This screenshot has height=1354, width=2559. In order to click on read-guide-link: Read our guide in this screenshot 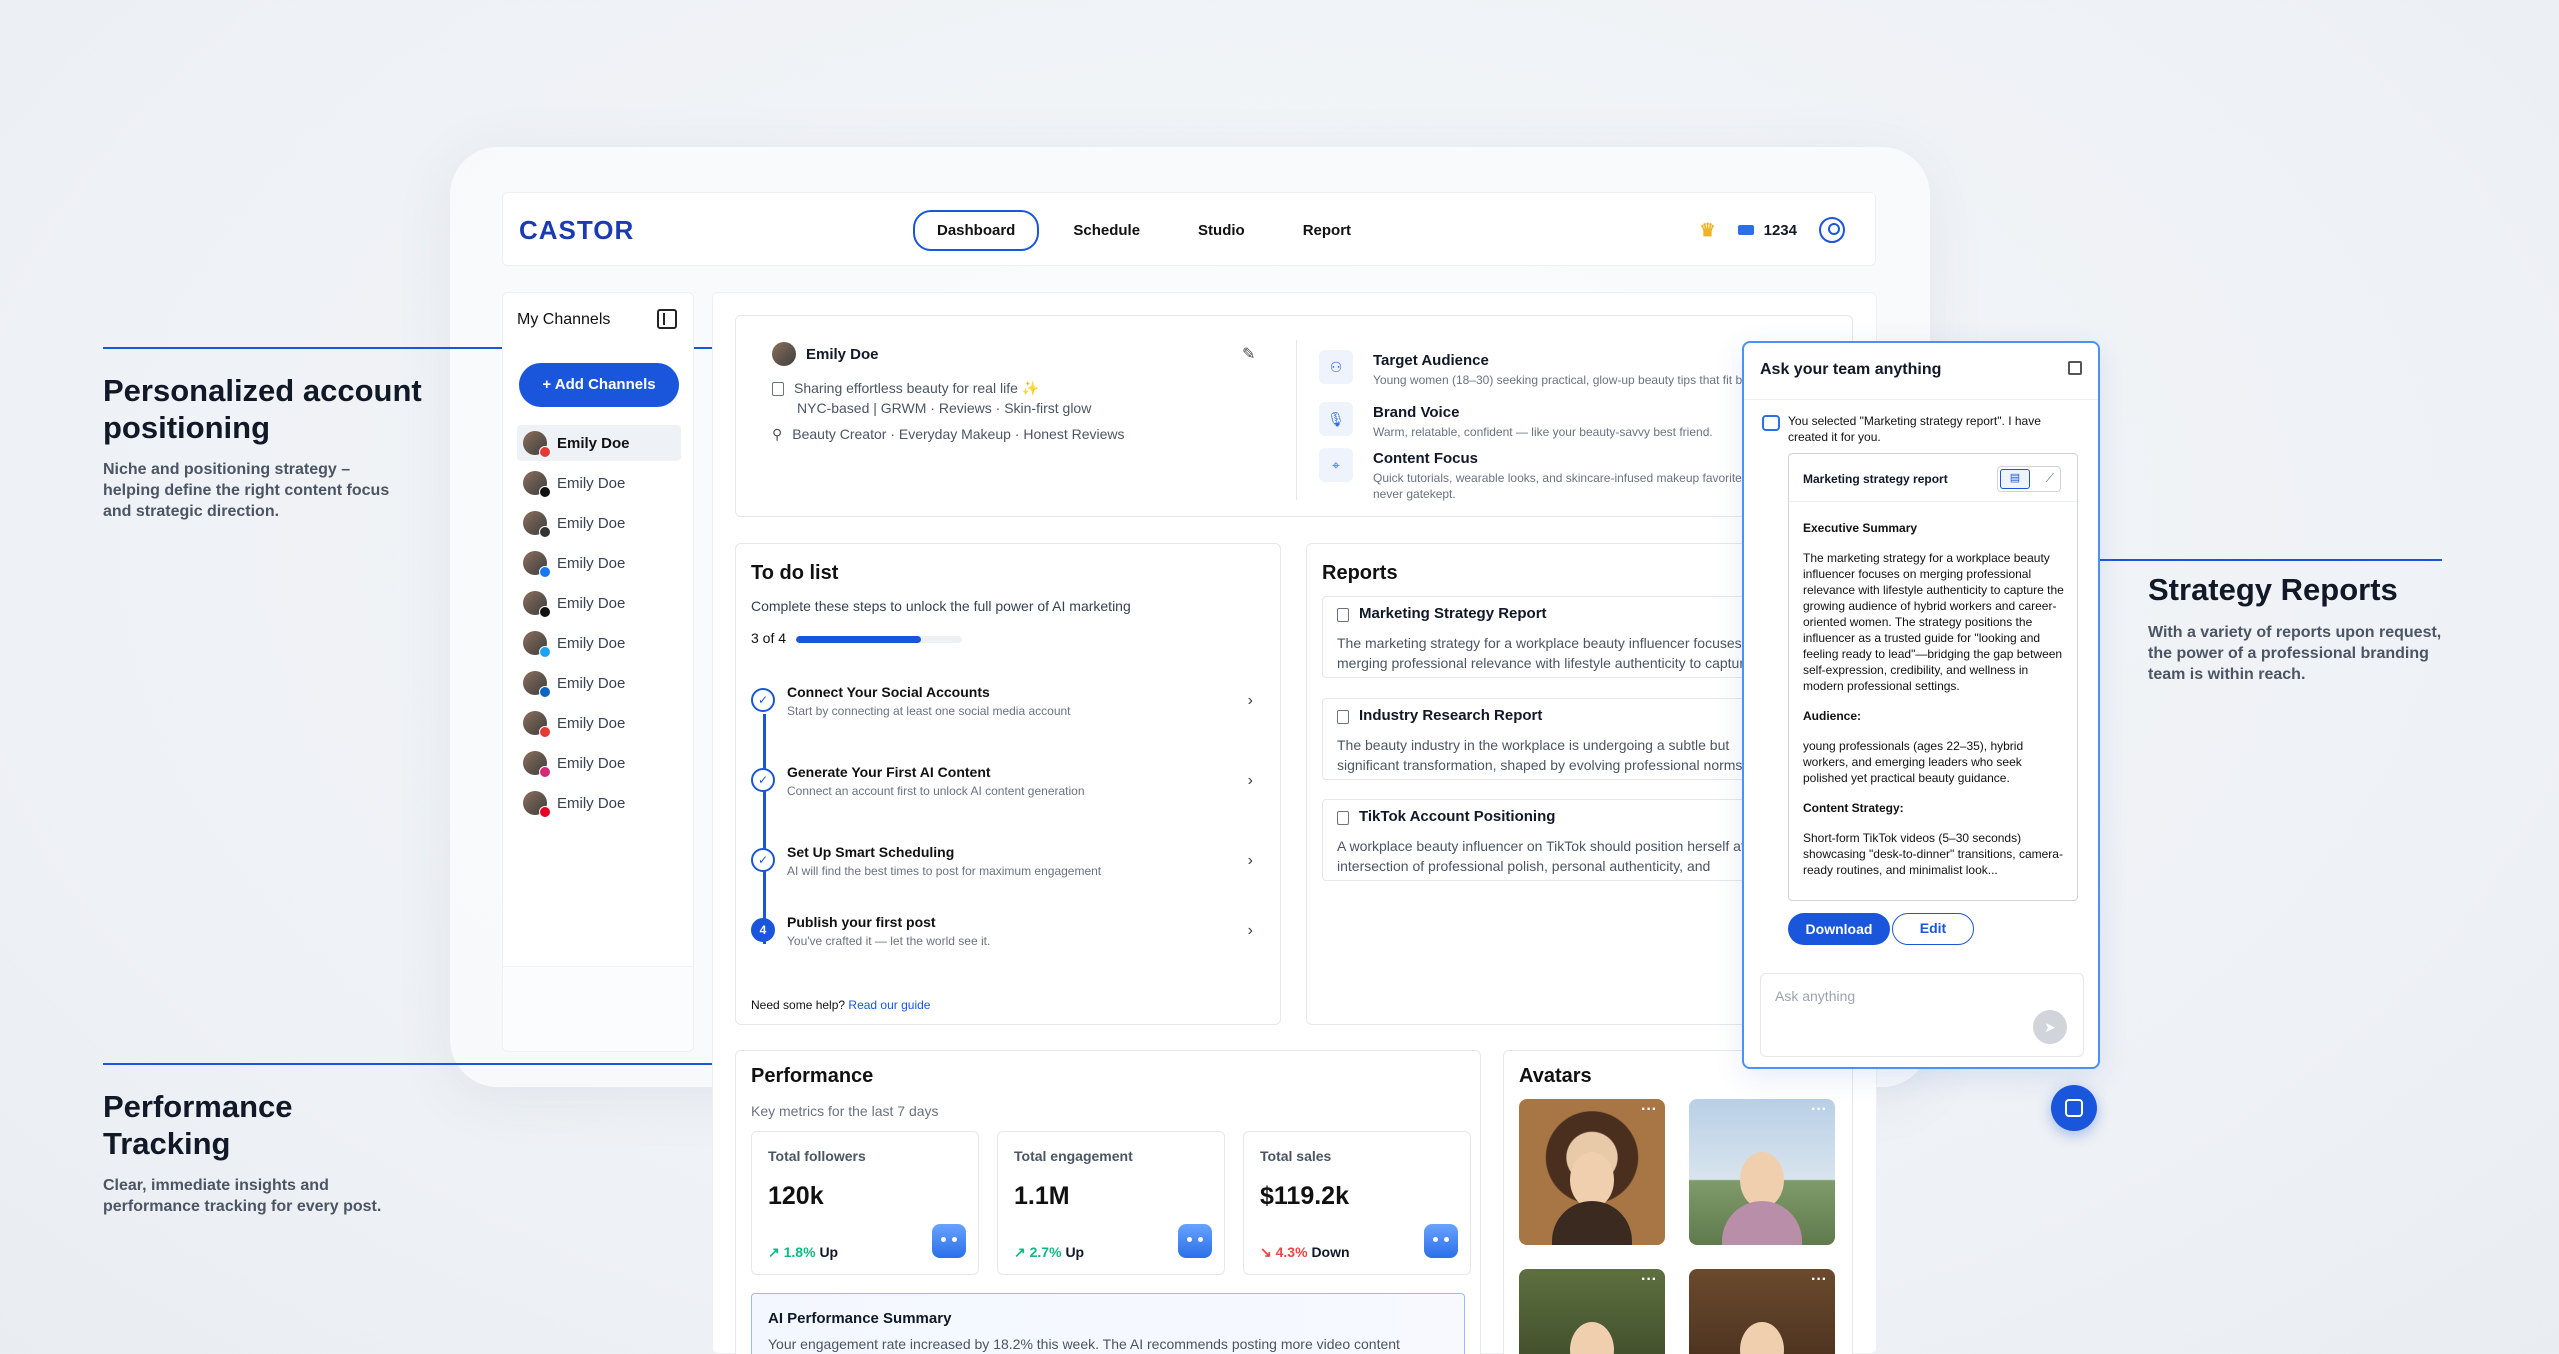, I will do `click(889, 1005)`.